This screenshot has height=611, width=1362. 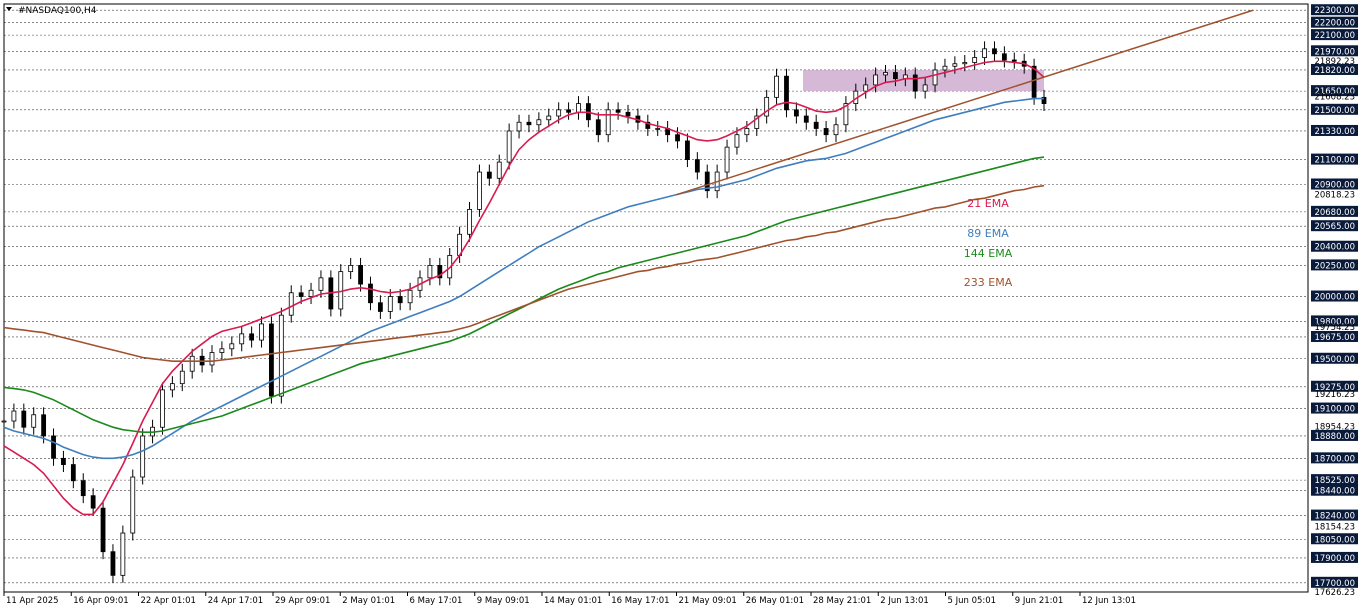 I want to click on legend-entry: 144 EMA, so click(x=988, y=253).